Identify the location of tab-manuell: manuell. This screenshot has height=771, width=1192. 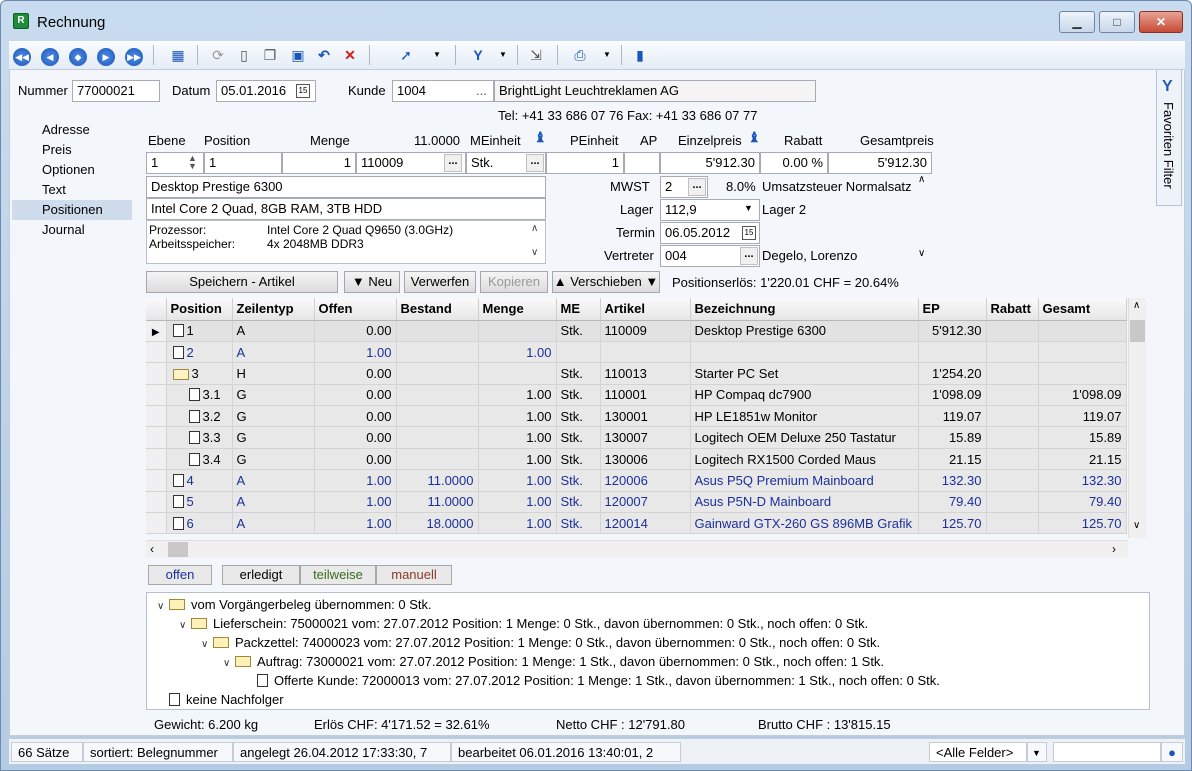
(414, 575).